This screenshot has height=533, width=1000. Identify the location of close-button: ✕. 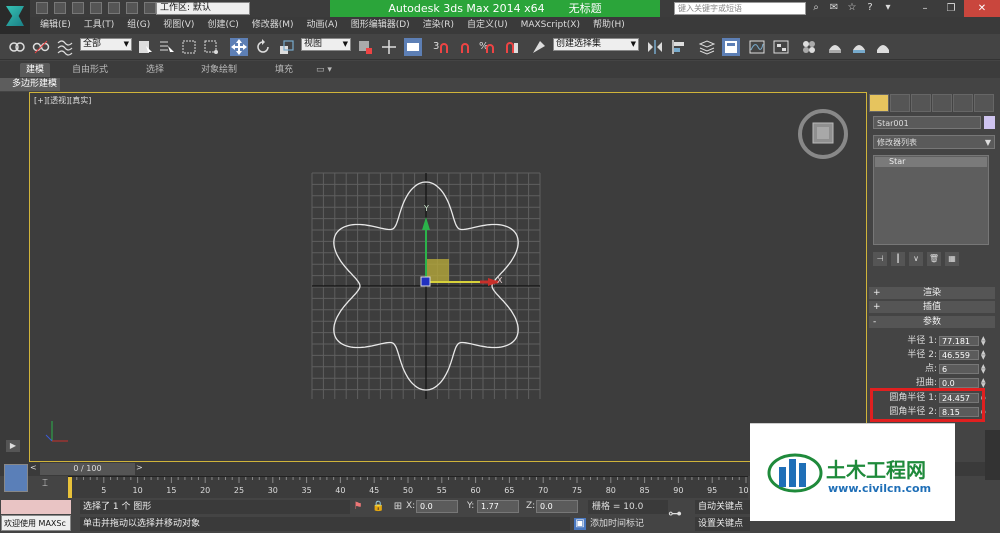
(982, 8).